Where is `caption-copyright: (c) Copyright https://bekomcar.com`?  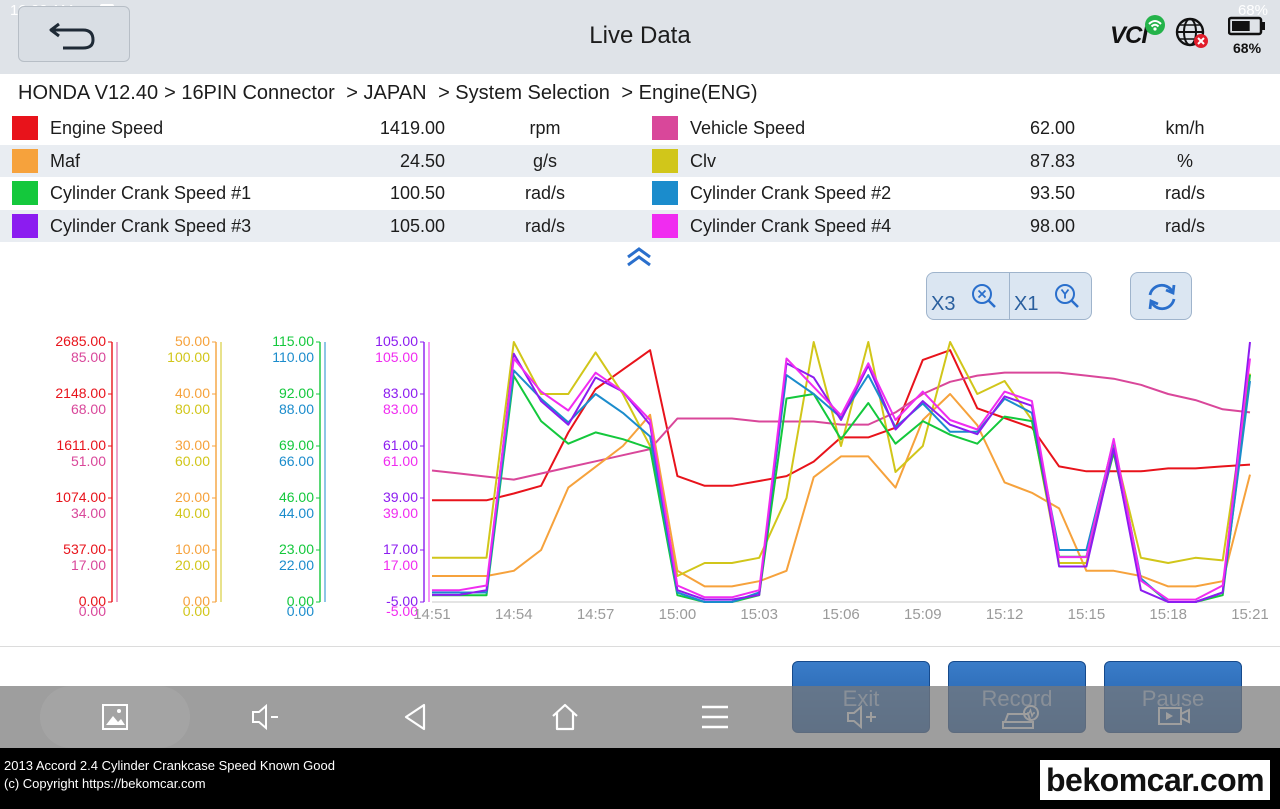 caption-copyright: (c) Copyright https://bekomcar.com is located at coordinates (105, 783).